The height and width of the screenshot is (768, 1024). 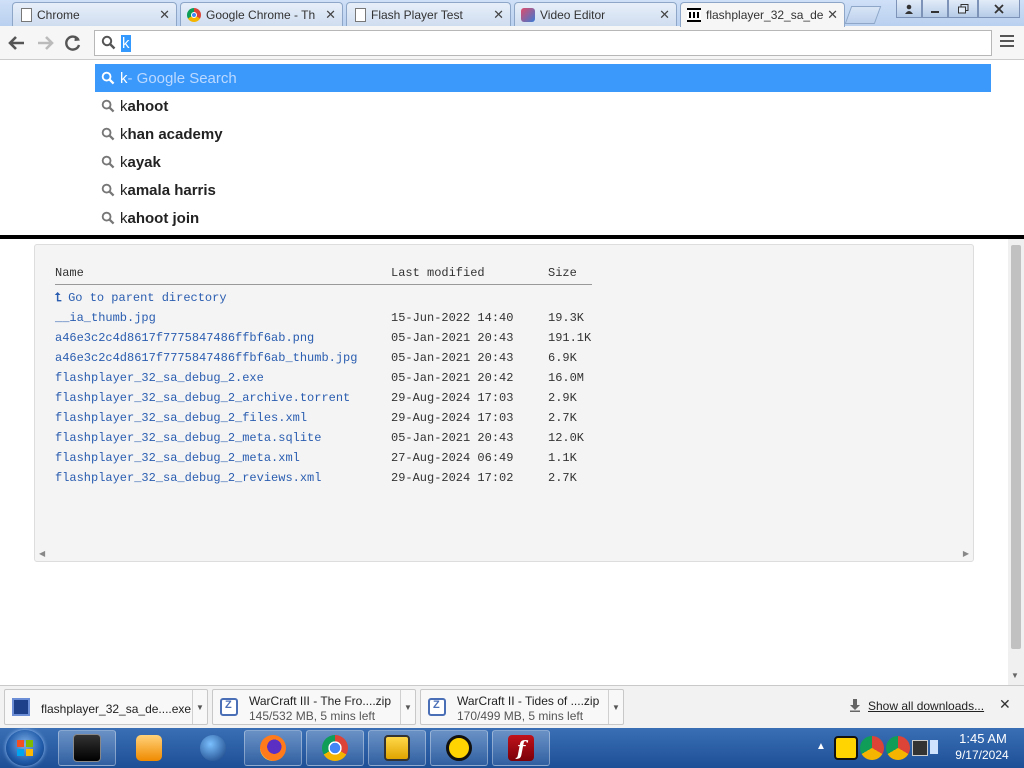 What do you see at coordinates (999, 9) in the screenshot?
I see `close-window-button` at bounding box center [999, 9].